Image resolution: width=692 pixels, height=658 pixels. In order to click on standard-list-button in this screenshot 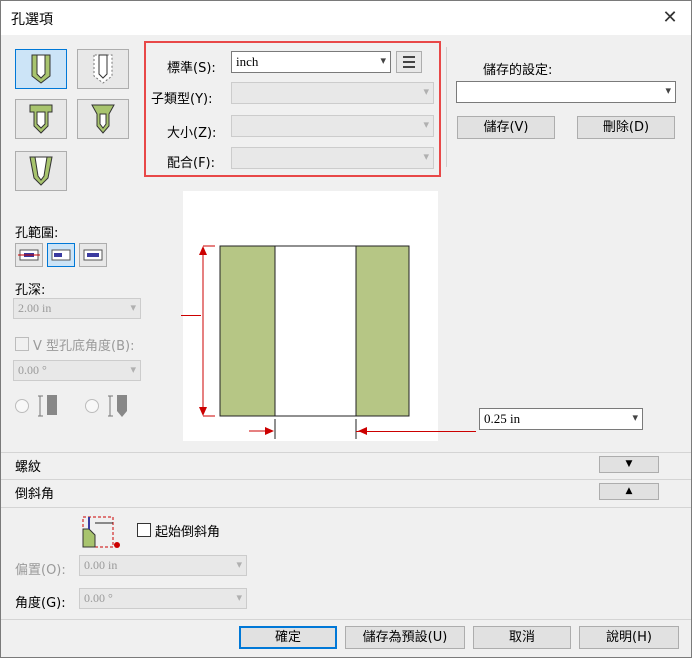, I will do `click(409, 62)`.